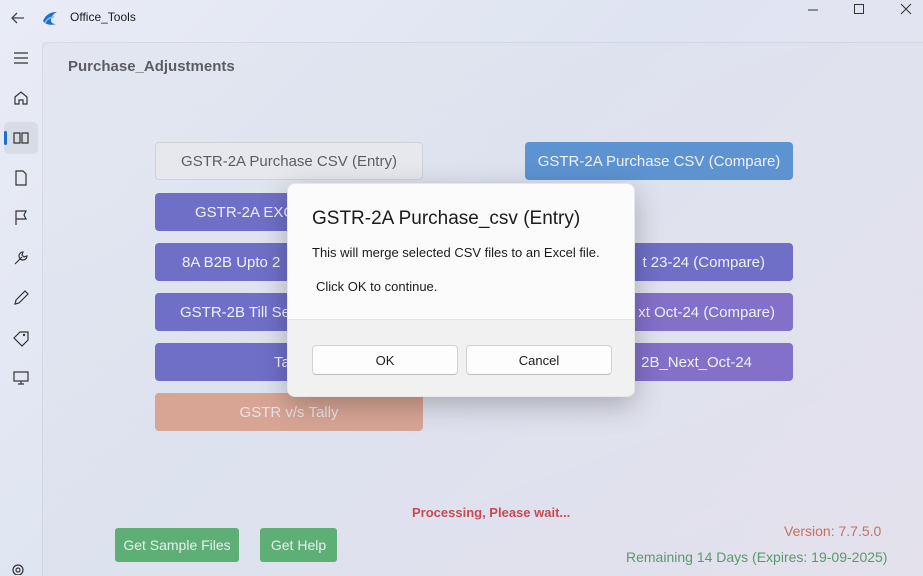 The image size is (923, 576). I want to click on home-icon, so click(21, 98).